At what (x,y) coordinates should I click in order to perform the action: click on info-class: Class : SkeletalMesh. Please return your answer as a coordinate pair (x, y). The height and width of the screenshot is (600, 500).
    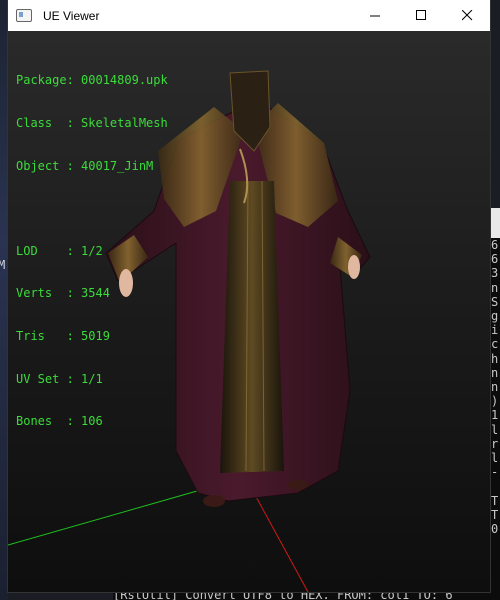
    Looking at the image, I should click on (92, 123).